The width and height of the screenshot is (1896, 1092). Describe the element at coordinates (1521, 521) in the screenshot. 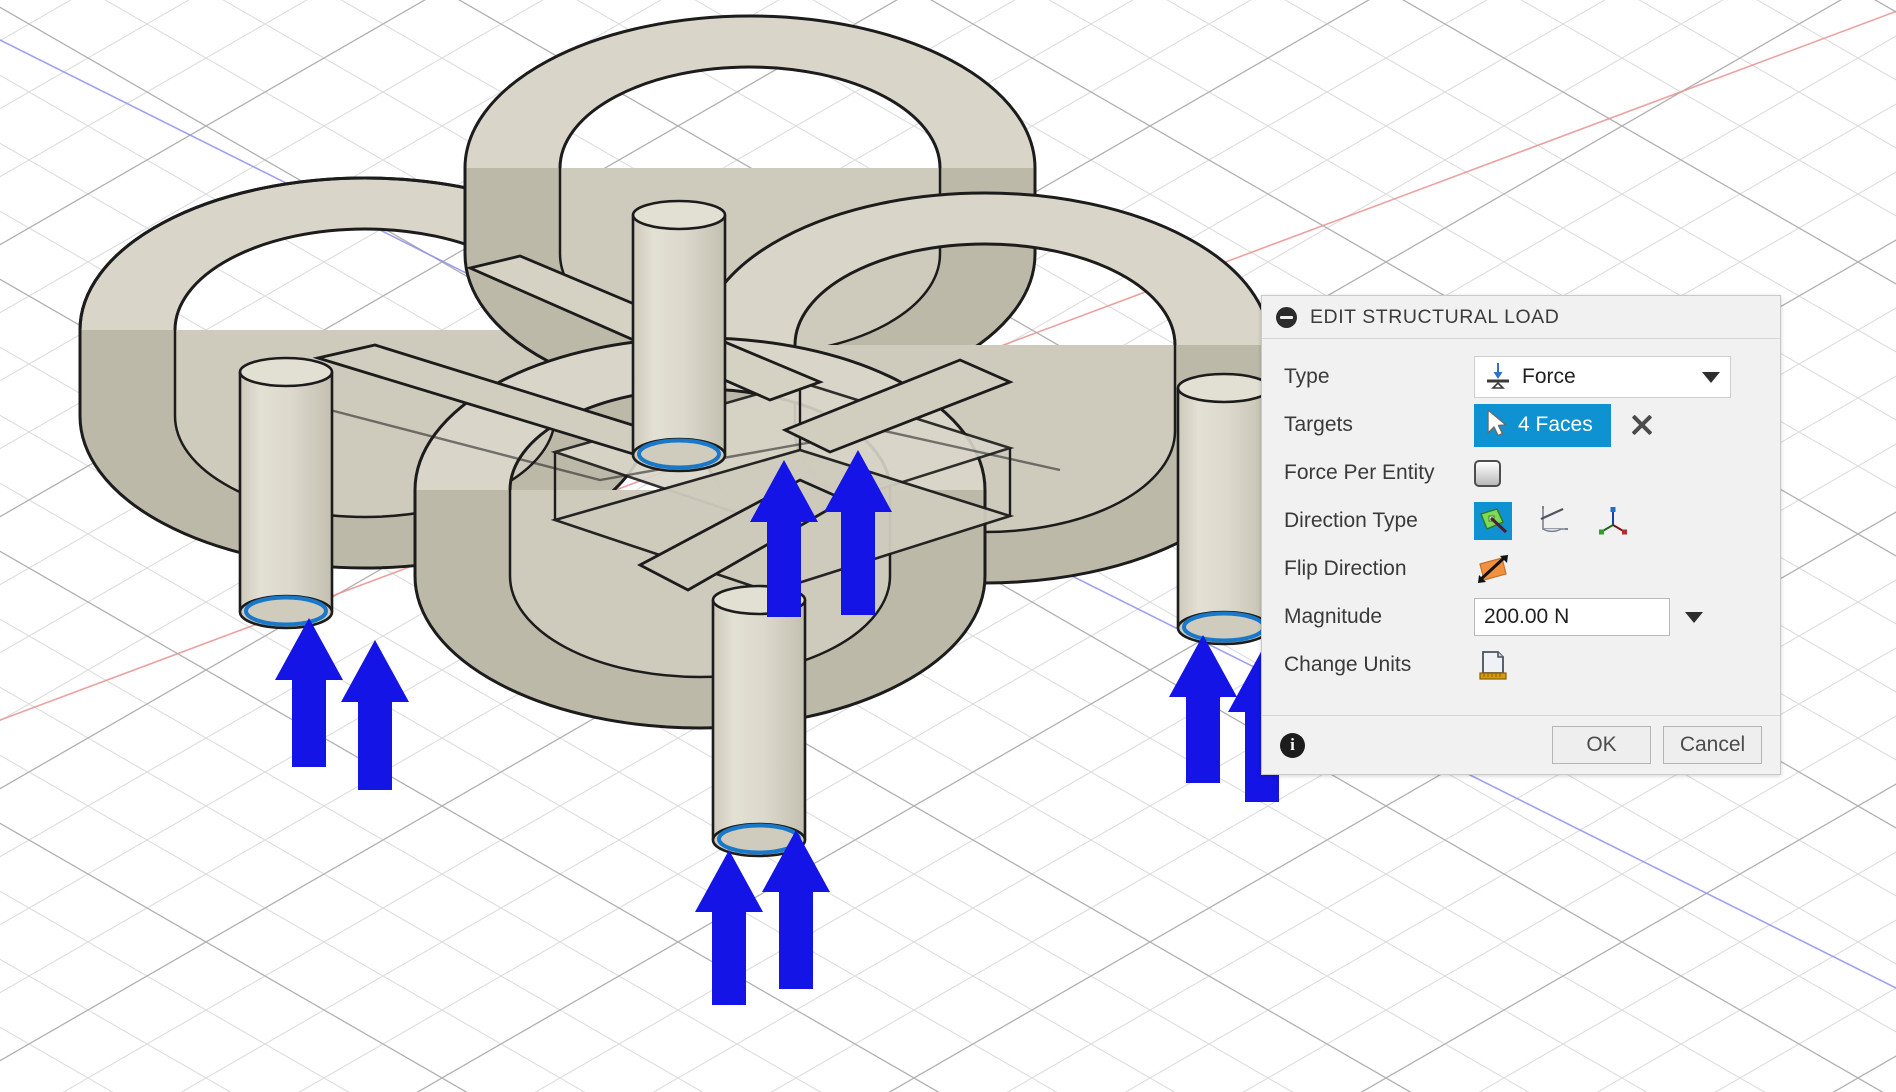

I see `row-direction-type: Direction Type` at that location.